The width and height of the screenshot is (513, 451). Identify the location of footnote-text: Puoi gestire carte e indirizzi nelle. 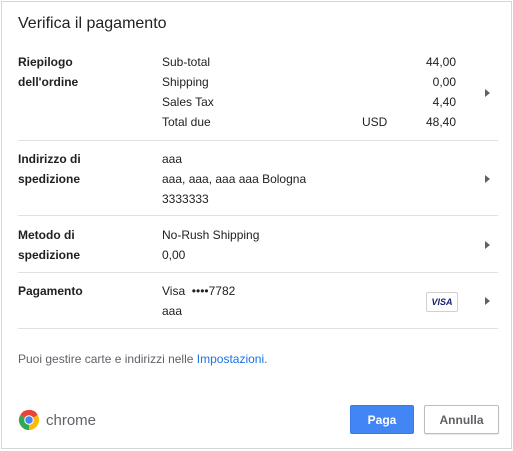
(107, 359).